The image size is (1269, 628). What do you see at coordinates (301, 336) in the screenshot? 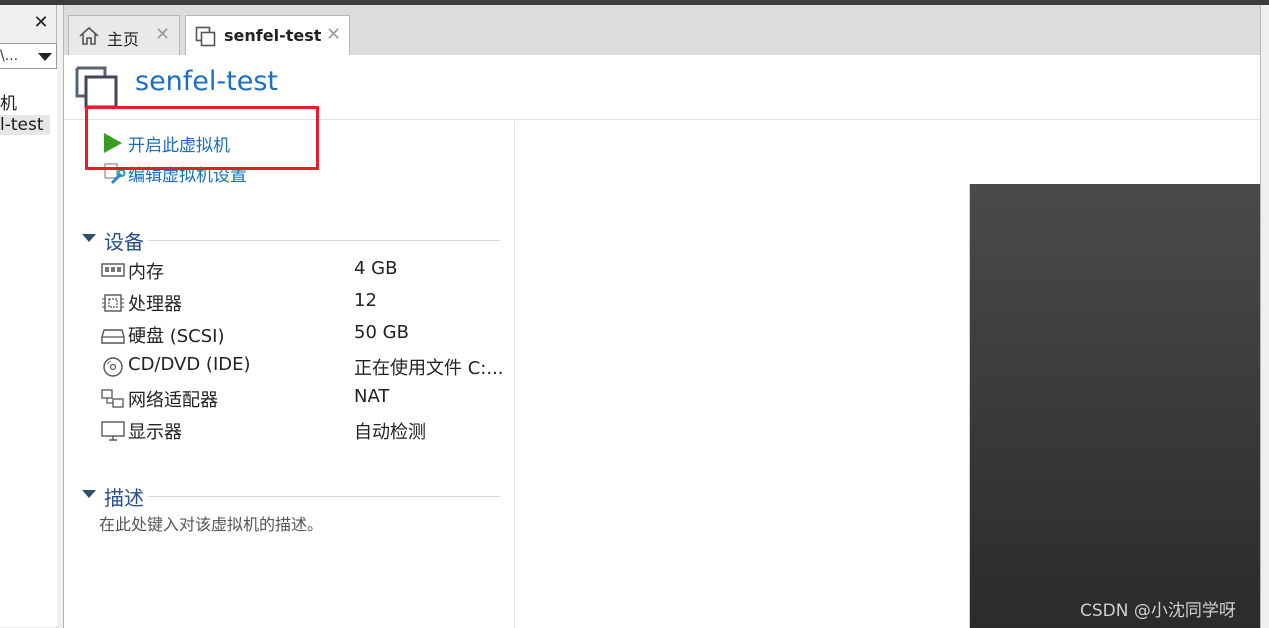
I see `device-row-harddisk: 硬盘 (SCSI) 50 GB` at bounding box center [301, 336].